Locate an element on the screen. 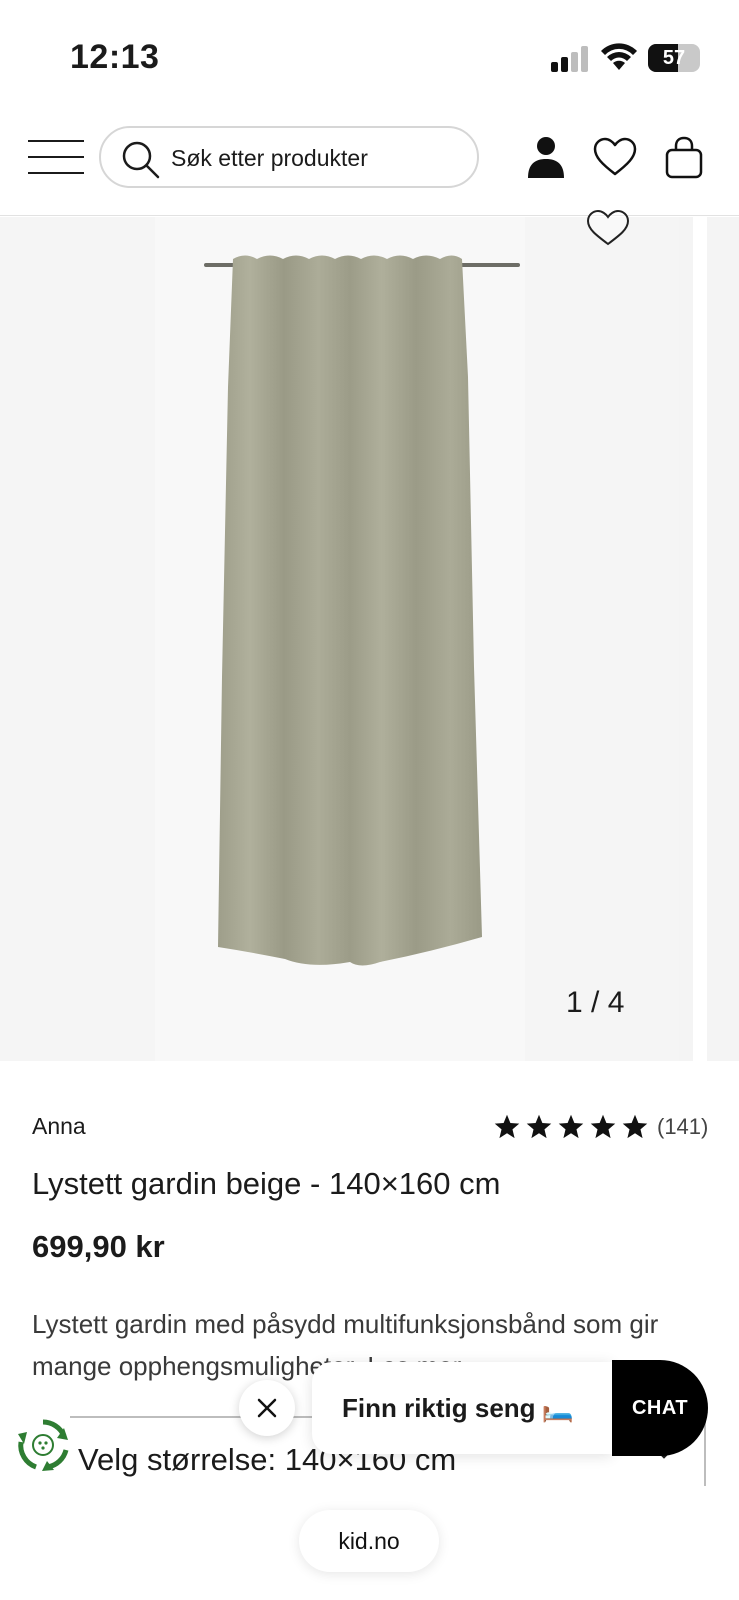 This screenshot has height=1600, width=739. chat-button: CHAT is located at coordinates (660, 1408).